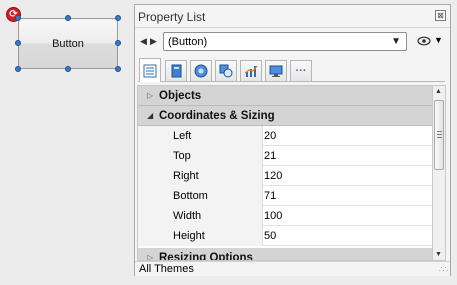  I want to click on scroll-up-icon: ▲, so click(438, 91).